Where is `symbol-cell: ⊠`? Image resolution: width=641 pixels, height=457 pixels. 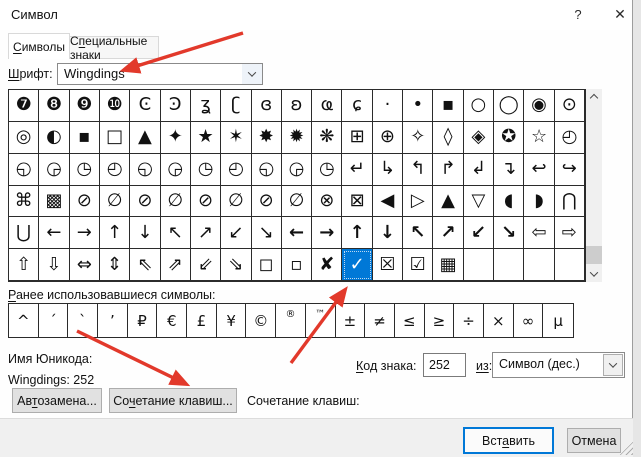 symbol-cell: ⊠ is located at coordinates (357, 201).